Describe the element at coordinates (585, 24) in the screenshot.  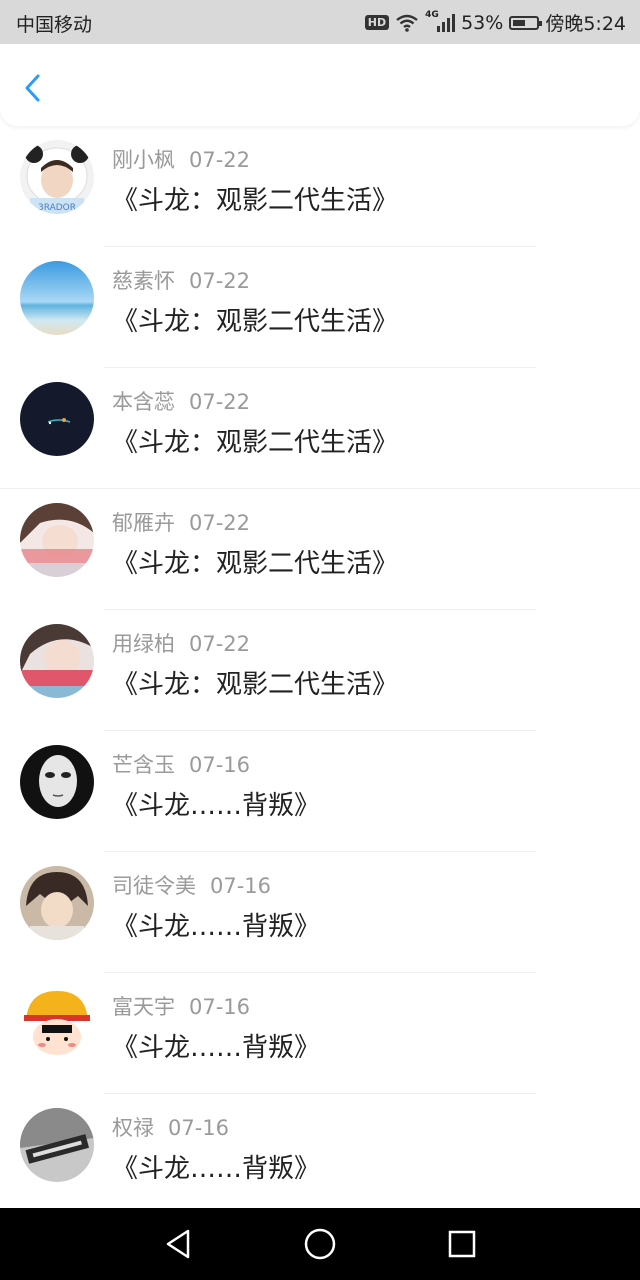
I see `status-time: 傍晚5:24` at that location.